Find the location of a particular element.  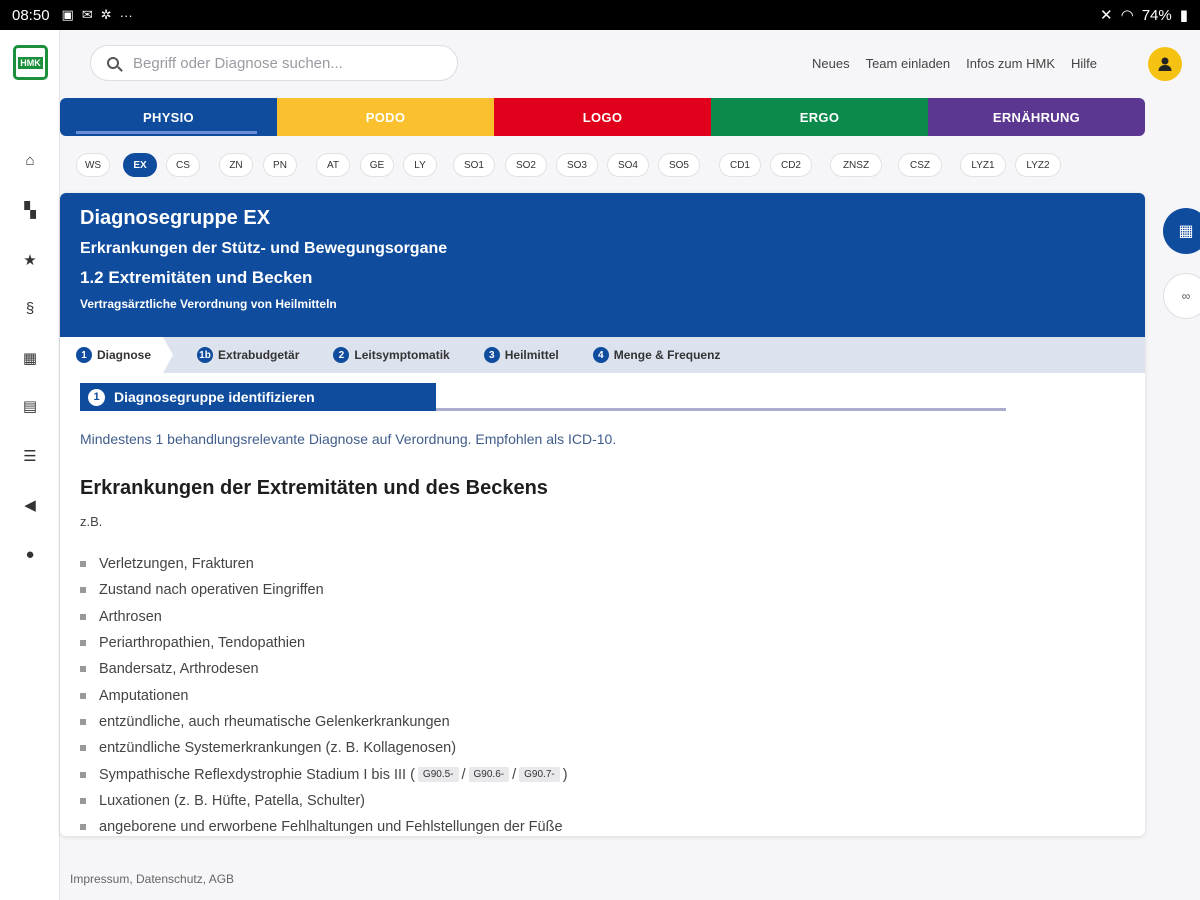

chip-lyz2: LYZ2 is located at coordinates (1038, 165).